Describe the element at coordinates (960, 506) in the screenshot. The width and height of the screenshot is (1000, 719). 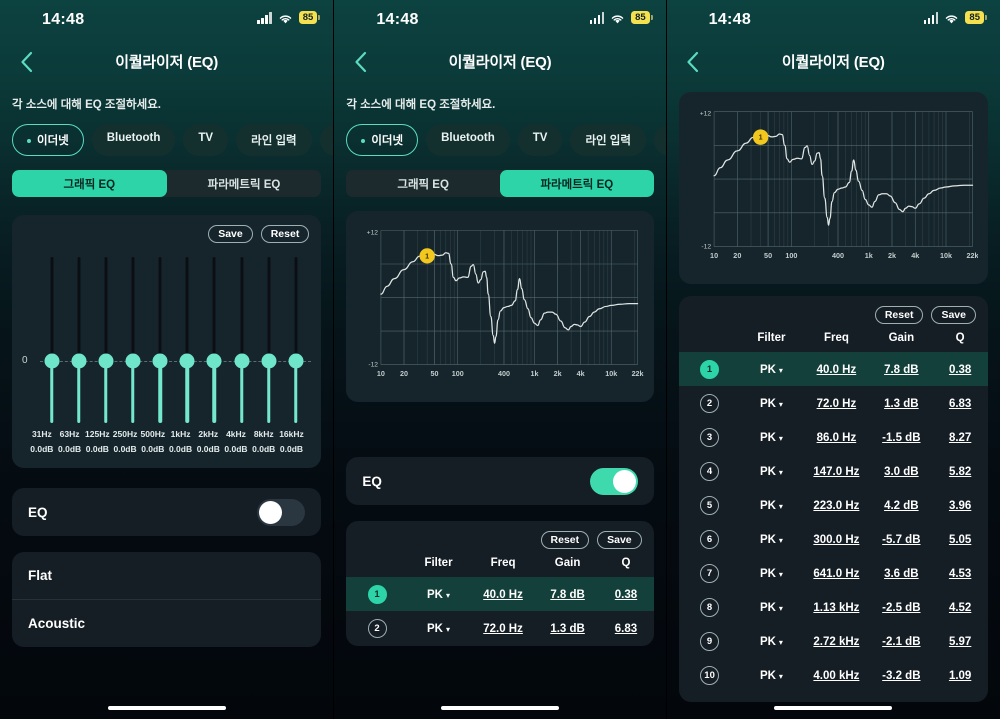
I see `filter-q-value: 3.96` at that location.